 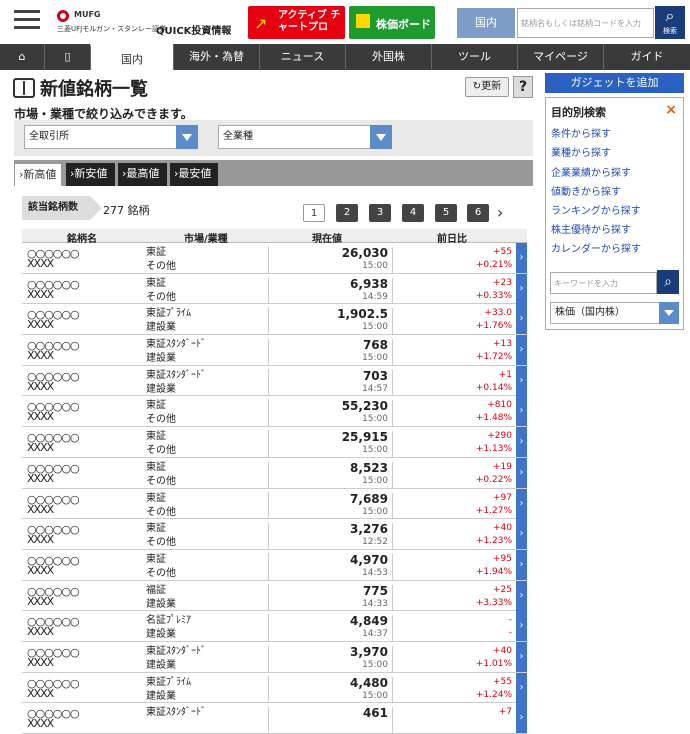 What do you see at coordinates (274, 688) in the screenshot?
I see `table-row: ○○○○○○ XXXX 東証ﾌﾟﾗｲﾑ 建設業 4,480 15:00 +55 +1.24% ›` at bounding box center [274, 688].